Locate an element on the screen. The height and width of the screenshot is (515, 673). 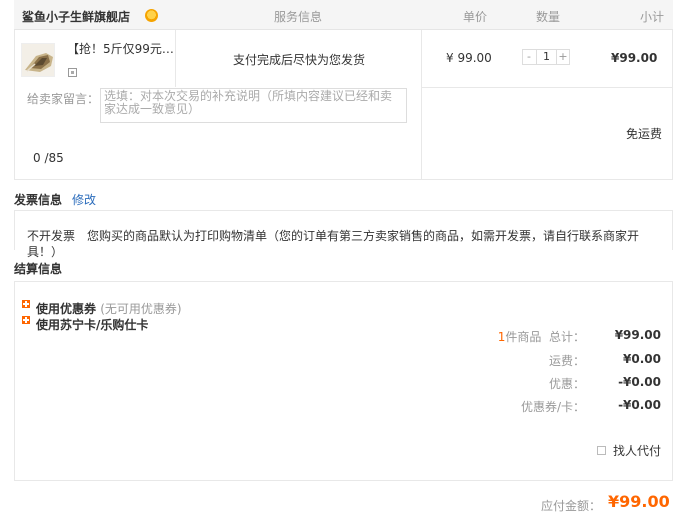
seller-message-input is located at coordinates (253, 105).